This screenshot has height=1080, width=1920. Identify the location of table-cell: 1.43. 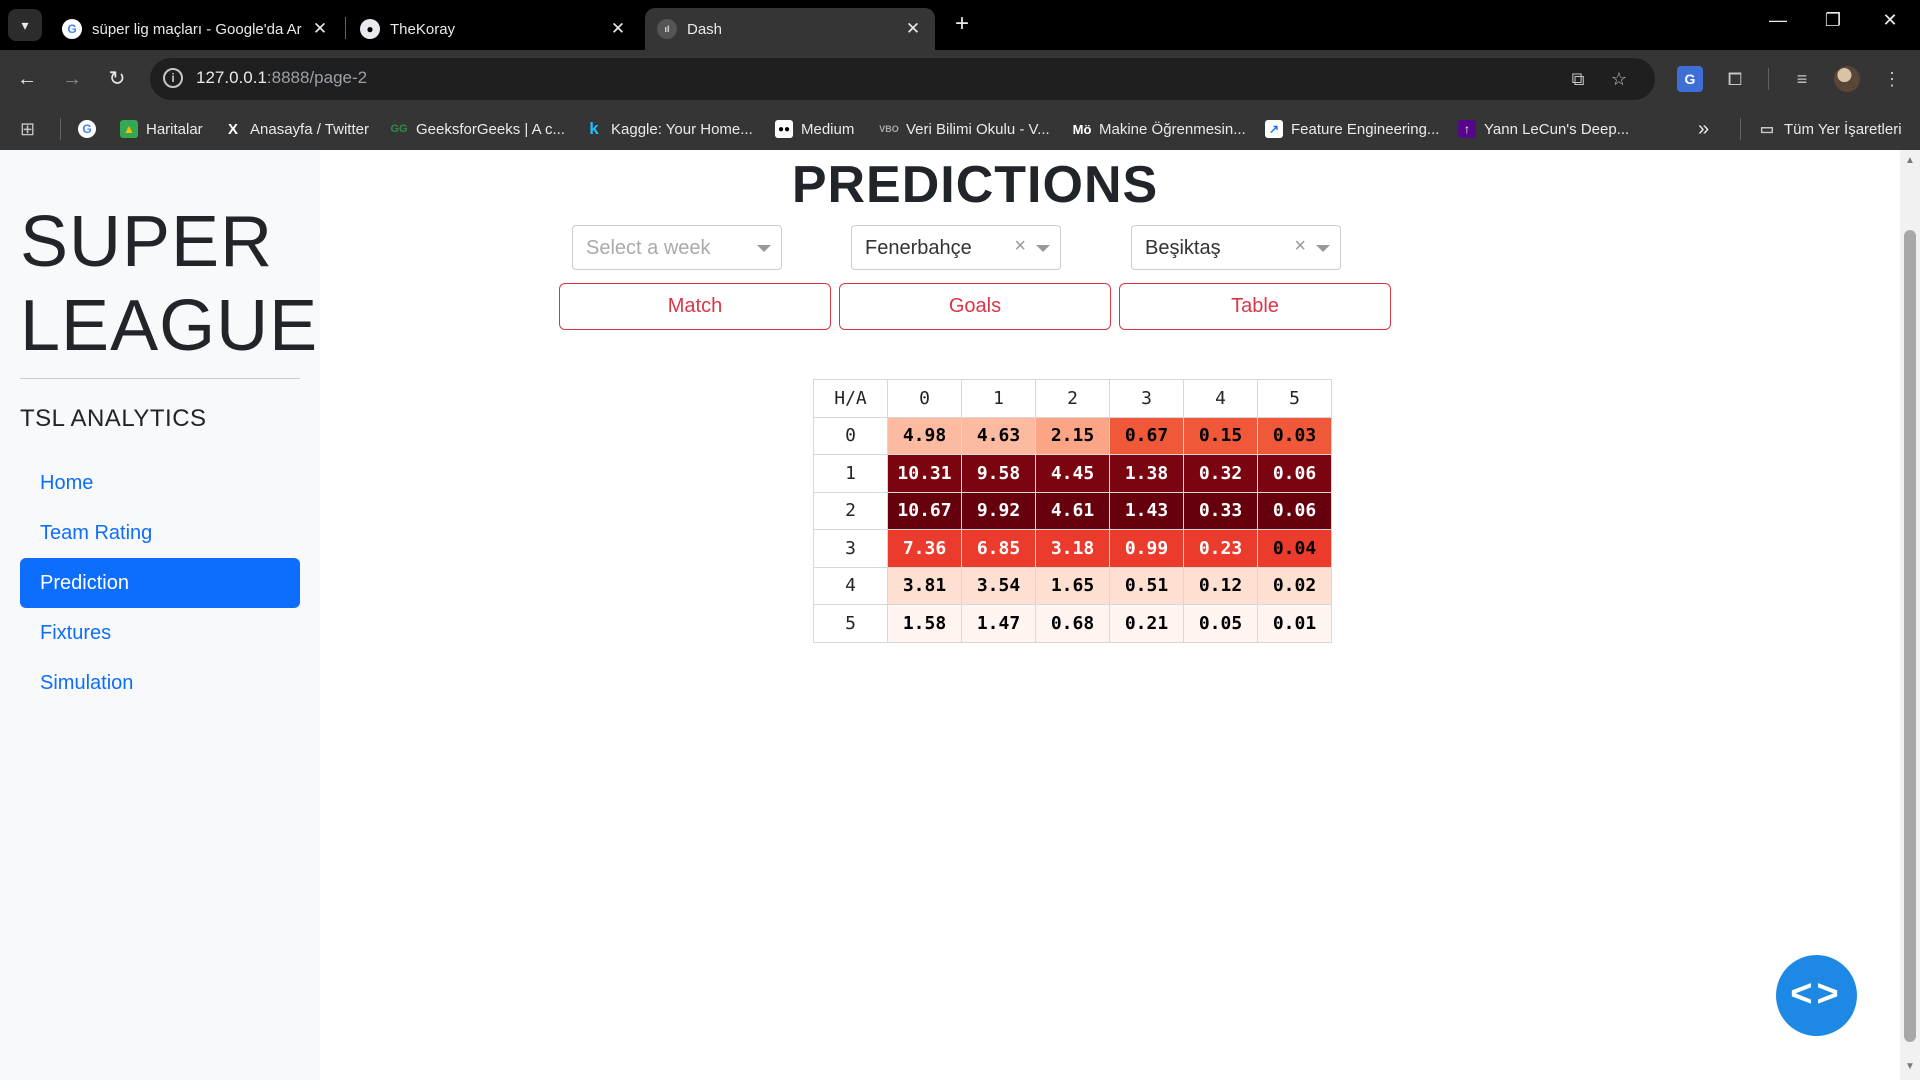
(1146, 510).